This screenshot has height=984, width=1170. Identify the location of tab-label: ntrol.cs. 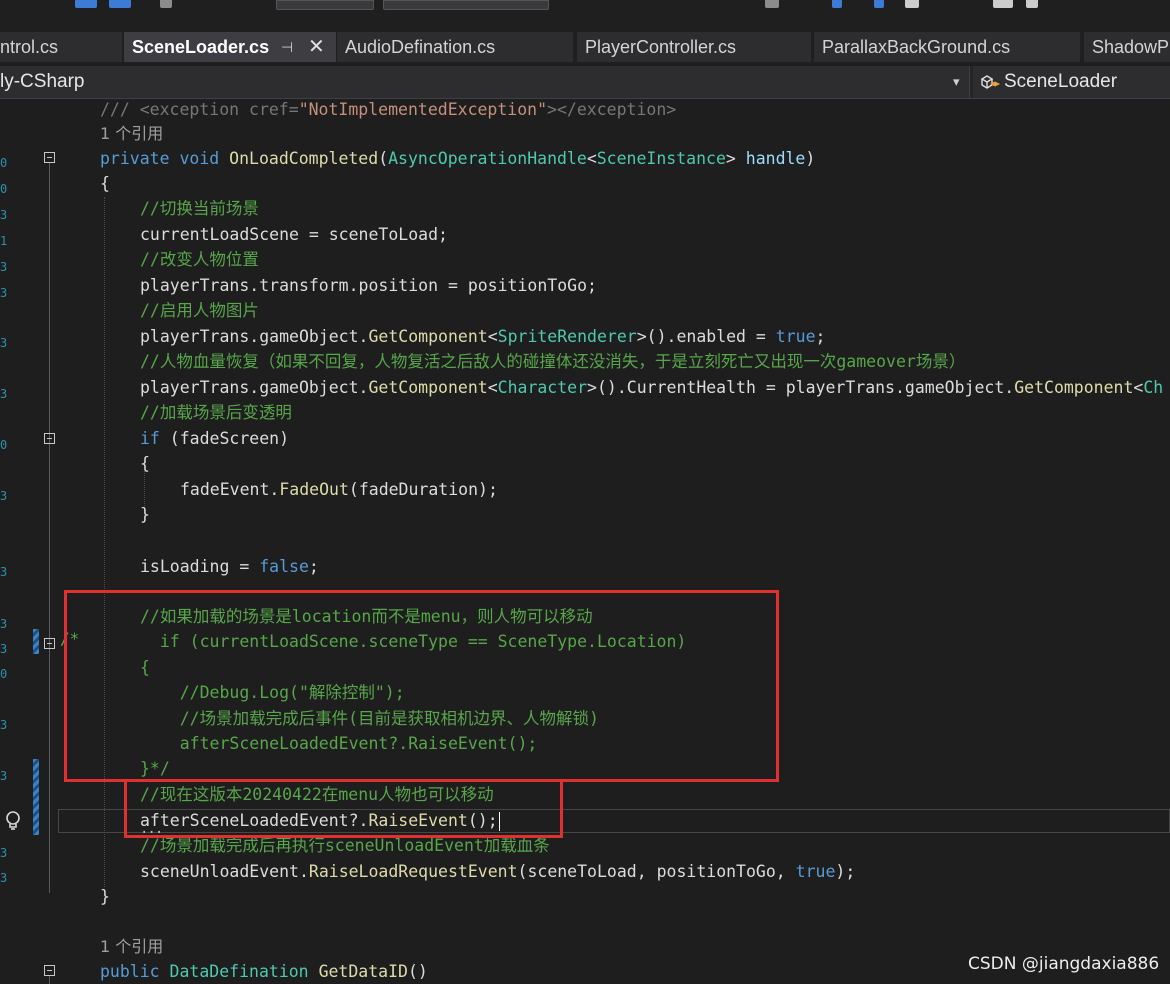
(29, 47).